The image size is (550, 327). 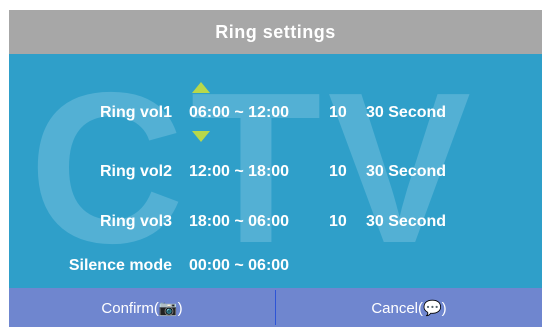 I want to click on ring-vol2-duration: 30 Second, so click(x=406, y=172).